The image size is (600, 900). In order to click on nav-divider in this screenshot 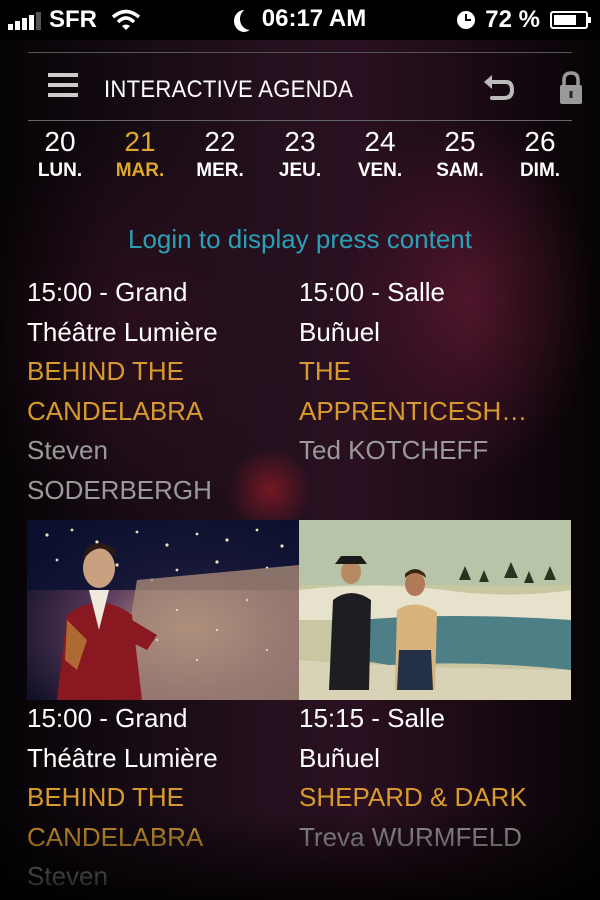, I will do `click(300, 120)`.